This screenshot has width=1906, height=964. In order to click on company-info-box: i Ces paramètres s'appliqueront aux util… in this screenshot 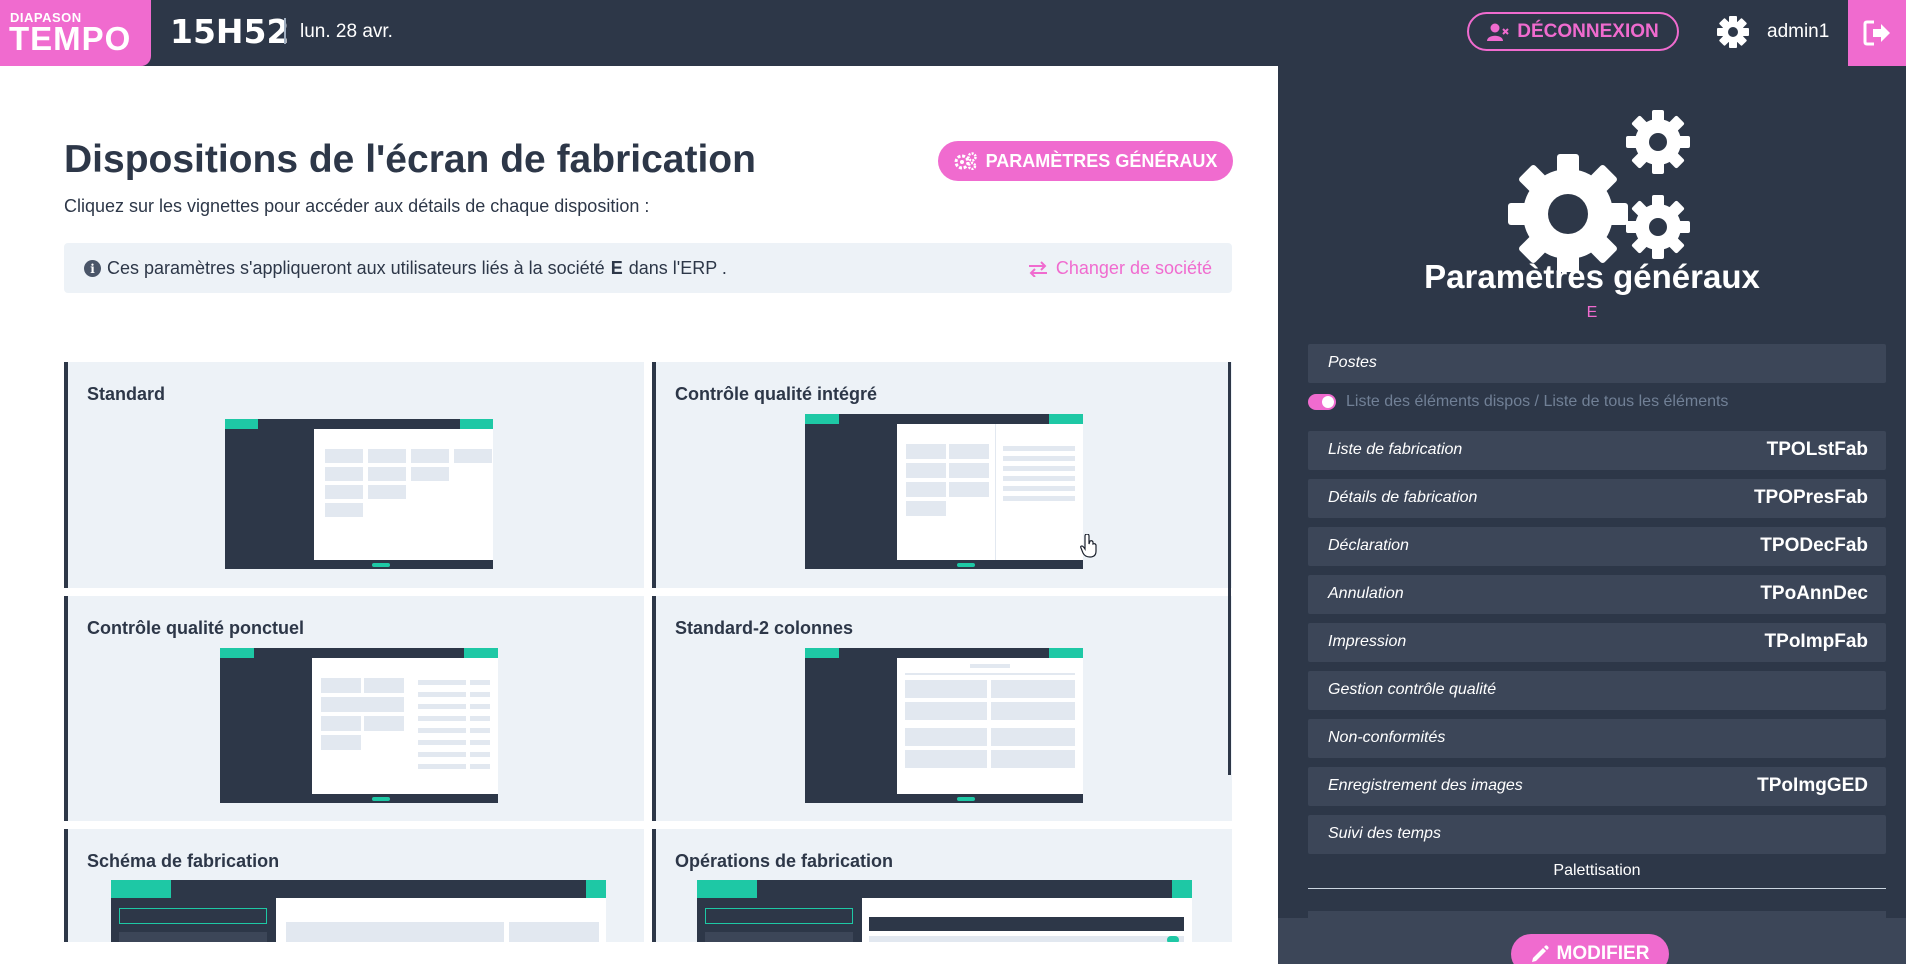, I will do `click(648, 268)`.